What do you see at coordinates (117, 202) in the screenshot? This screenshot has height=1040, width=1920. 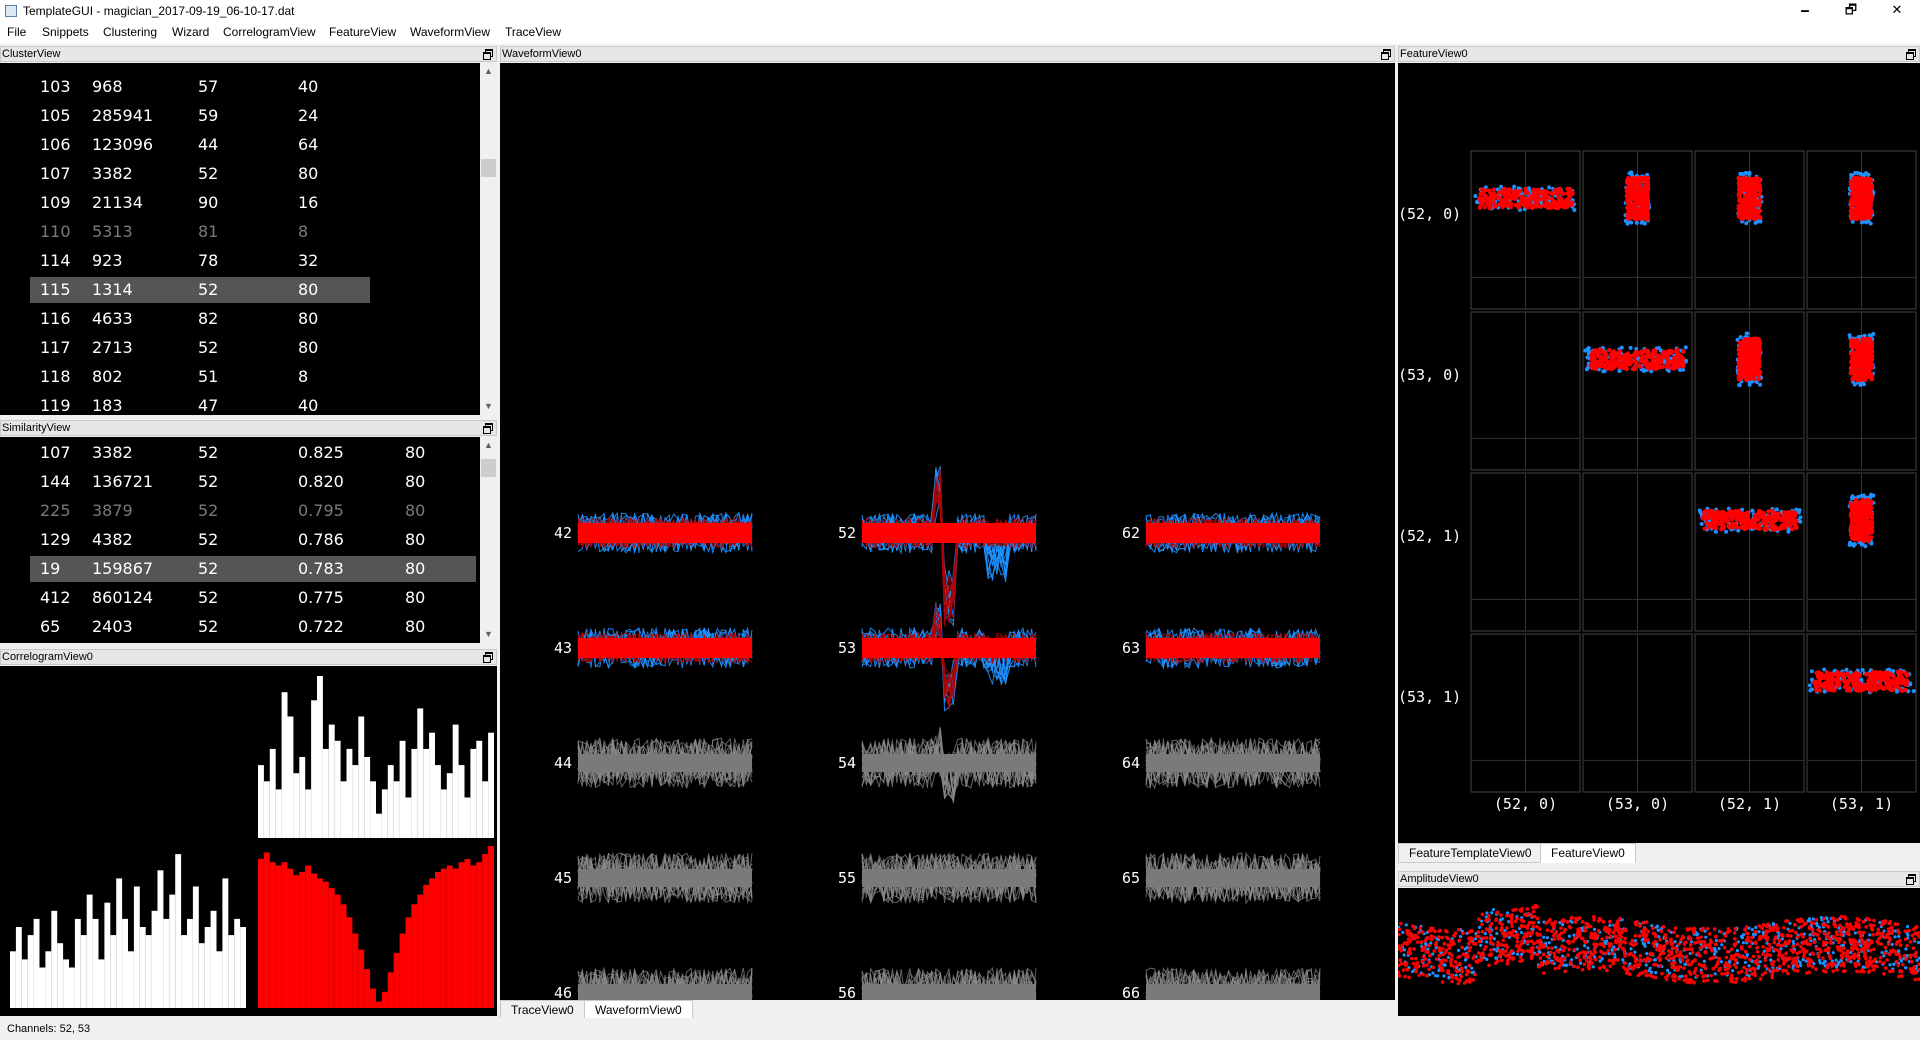 I see `cell-n: 21134` at bounding box center [117, 202].